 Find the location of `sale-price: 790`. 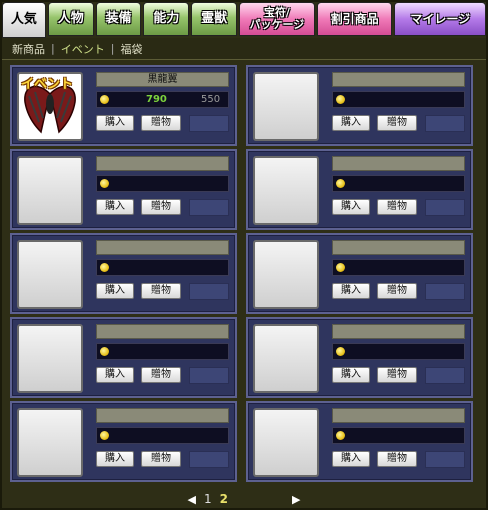

sale-price: 790 is located at coordinates (156, 99).